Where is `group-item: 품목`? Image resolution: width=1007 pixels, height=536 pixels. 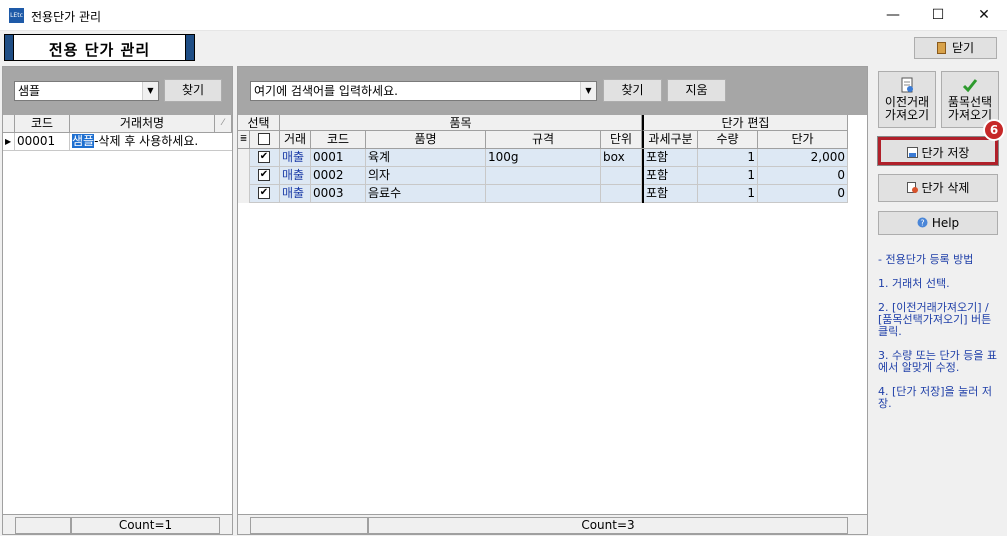 group-item: 품목 is located at coordinates (461, 123).